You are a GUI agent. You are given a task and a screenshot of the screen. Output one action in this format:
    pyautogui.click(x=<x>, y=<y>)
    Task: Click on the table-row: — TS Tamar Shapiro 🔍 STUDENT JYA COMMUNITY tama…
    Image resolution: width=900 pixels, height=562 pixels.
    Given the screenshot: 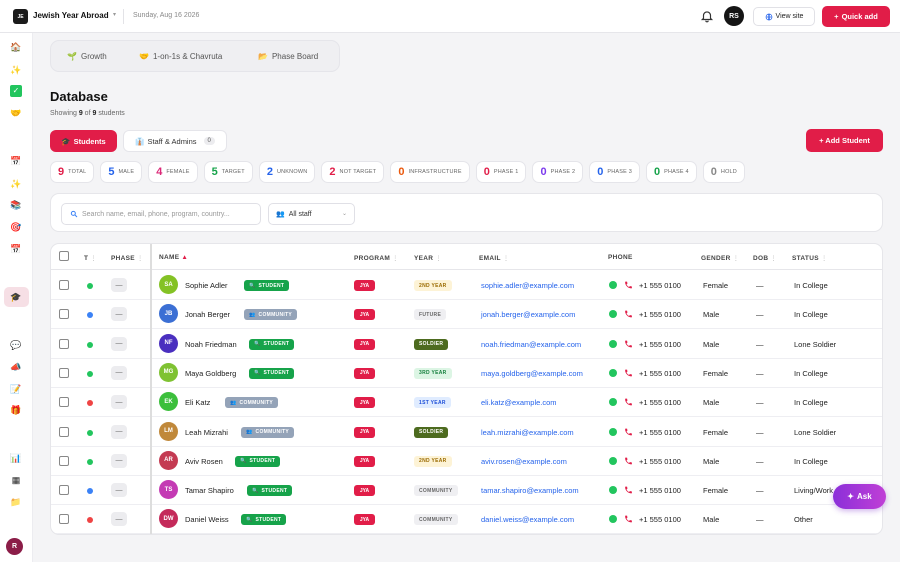 What is the action you would take?
    pyautogui.click(x=466, y=491)
    